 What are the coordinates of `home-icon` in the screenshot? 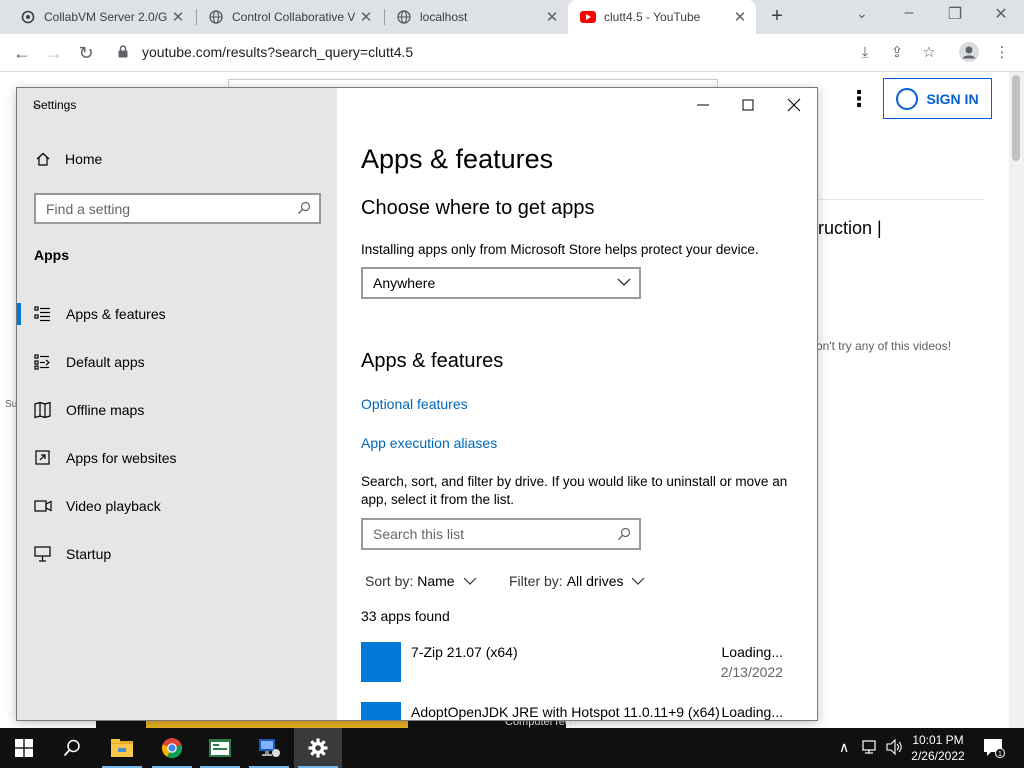 It's located at (43, 159).